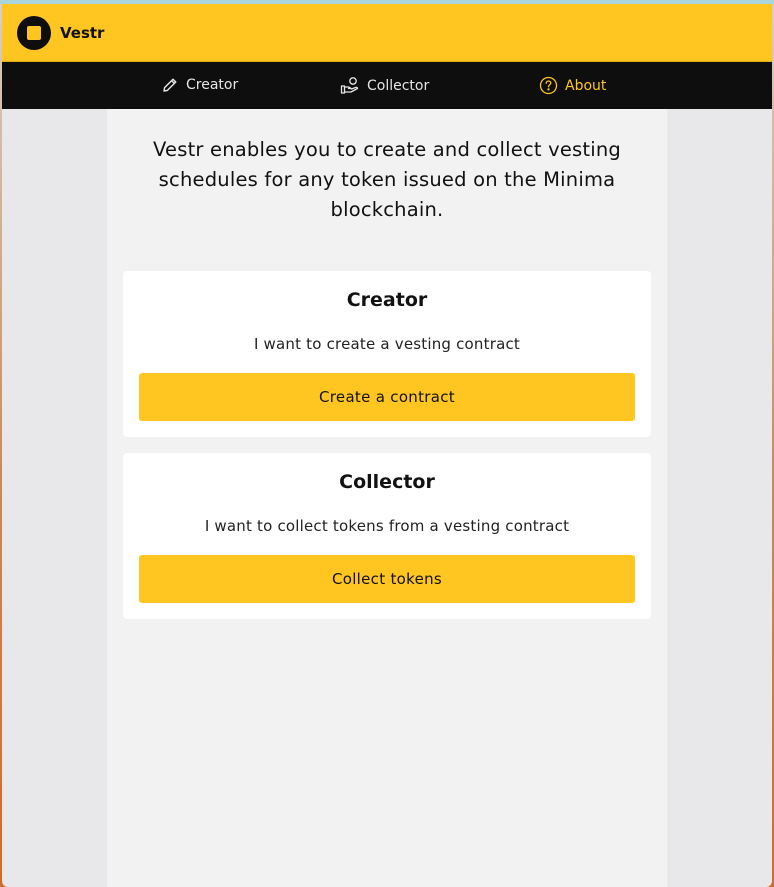 The width and height of the screenshot is (774, 887). Describe the element at coordinates (387, 482) in the screenshot. I see `collector-card-title: Collector` at that location.